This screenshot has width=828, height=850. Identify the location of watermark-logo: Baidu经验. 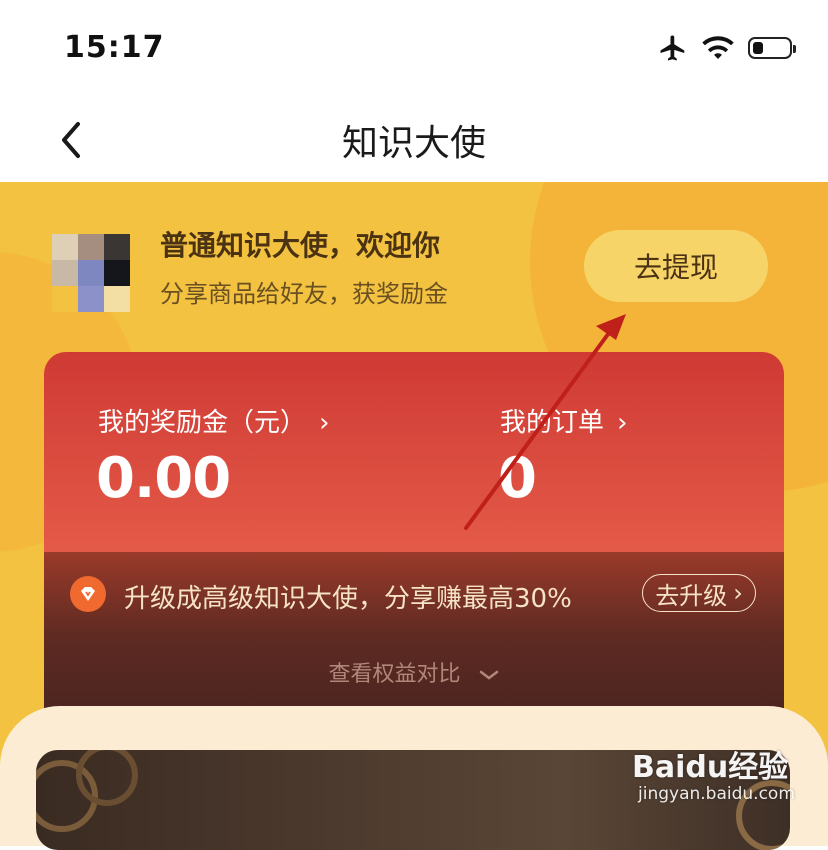
(710, 767).